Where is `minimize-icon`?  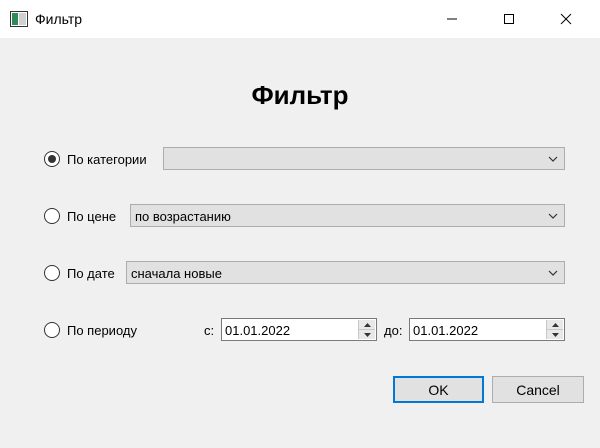
minimize-icon is located at coordinates (452, 19).